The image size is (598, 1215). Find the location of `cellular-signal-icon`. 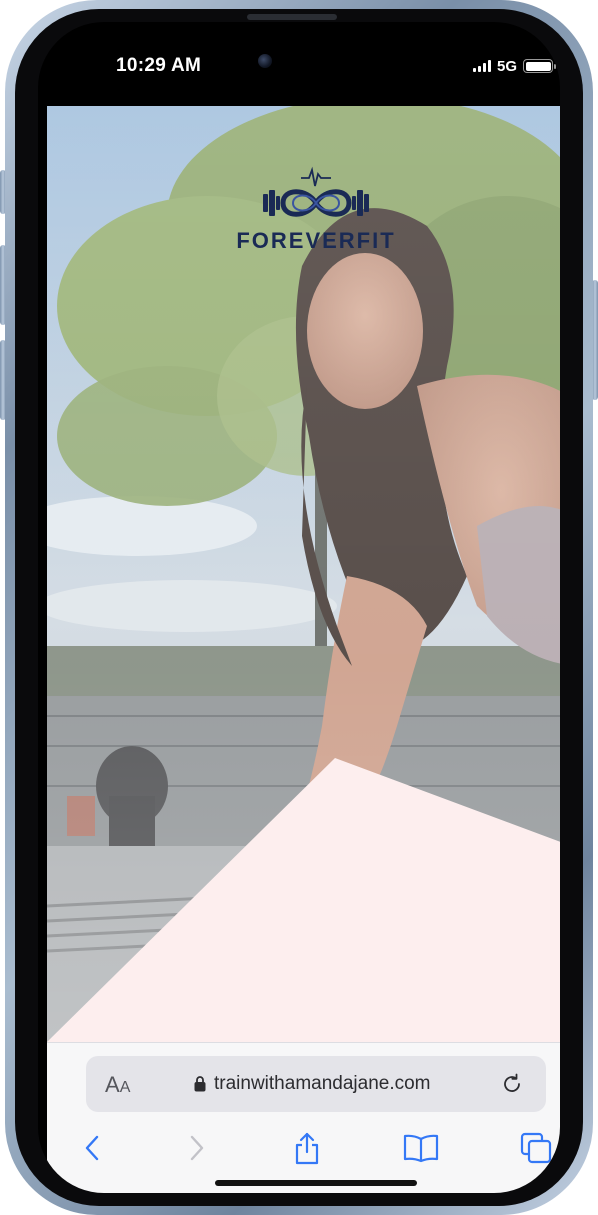

cellular-signal-icon is located at coordinates (482, 66).